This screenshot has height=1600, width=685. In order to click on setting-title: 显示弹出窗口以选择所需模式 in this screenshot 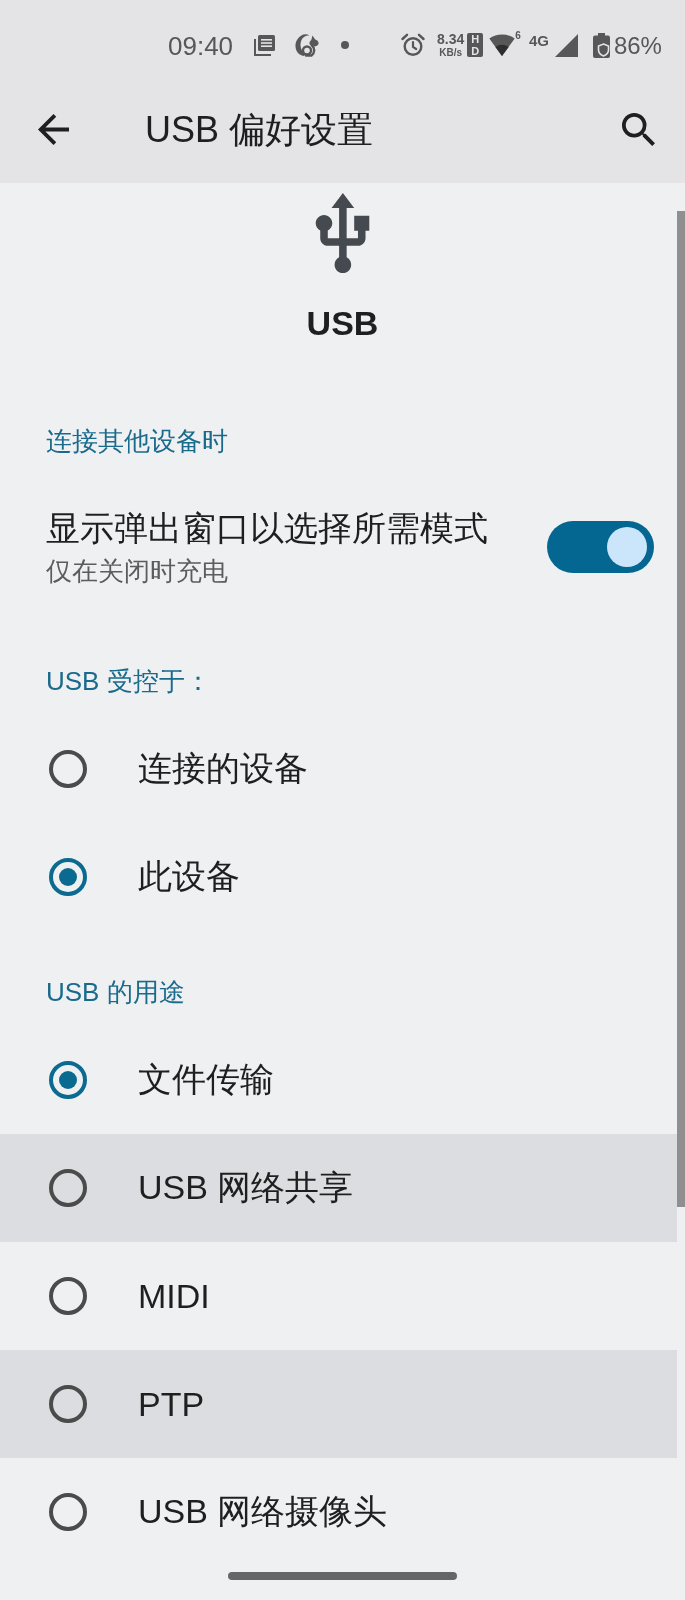, I will do `click(267, 528)`.